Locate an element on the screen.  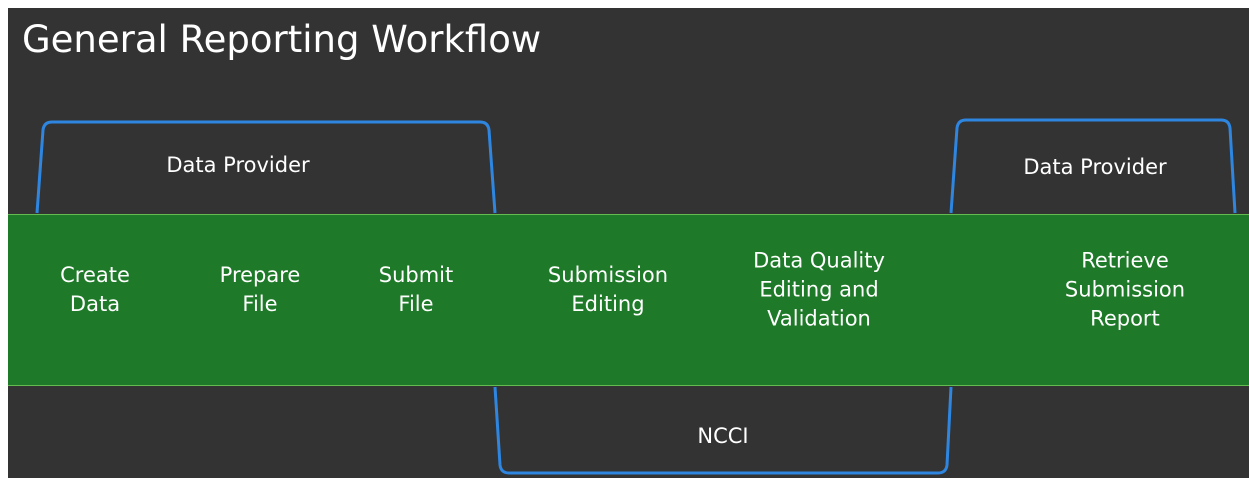
step-data-quality: Data Quality Editing and Validation is located at coordinates (819, 290).